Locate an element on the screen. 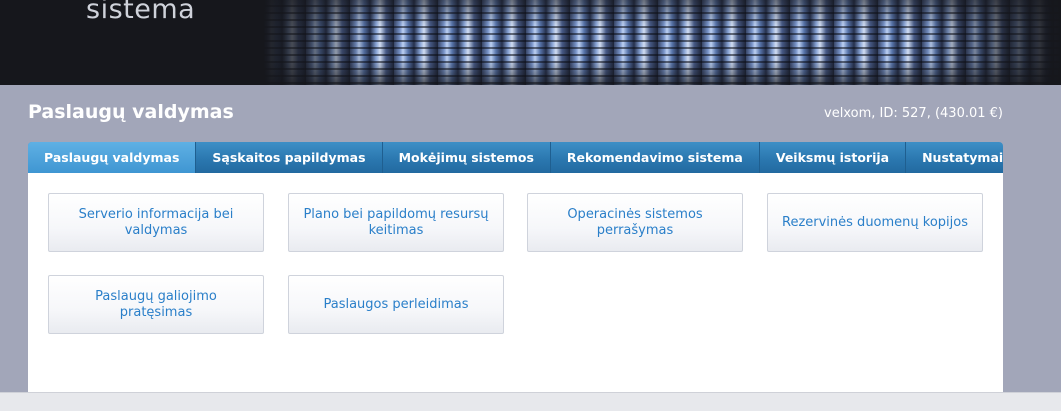 This screenshot has width=1061, height=411. tab-mokejimu-sistemos: Mokėjimų sistemos is located at coordinates (467, 157).